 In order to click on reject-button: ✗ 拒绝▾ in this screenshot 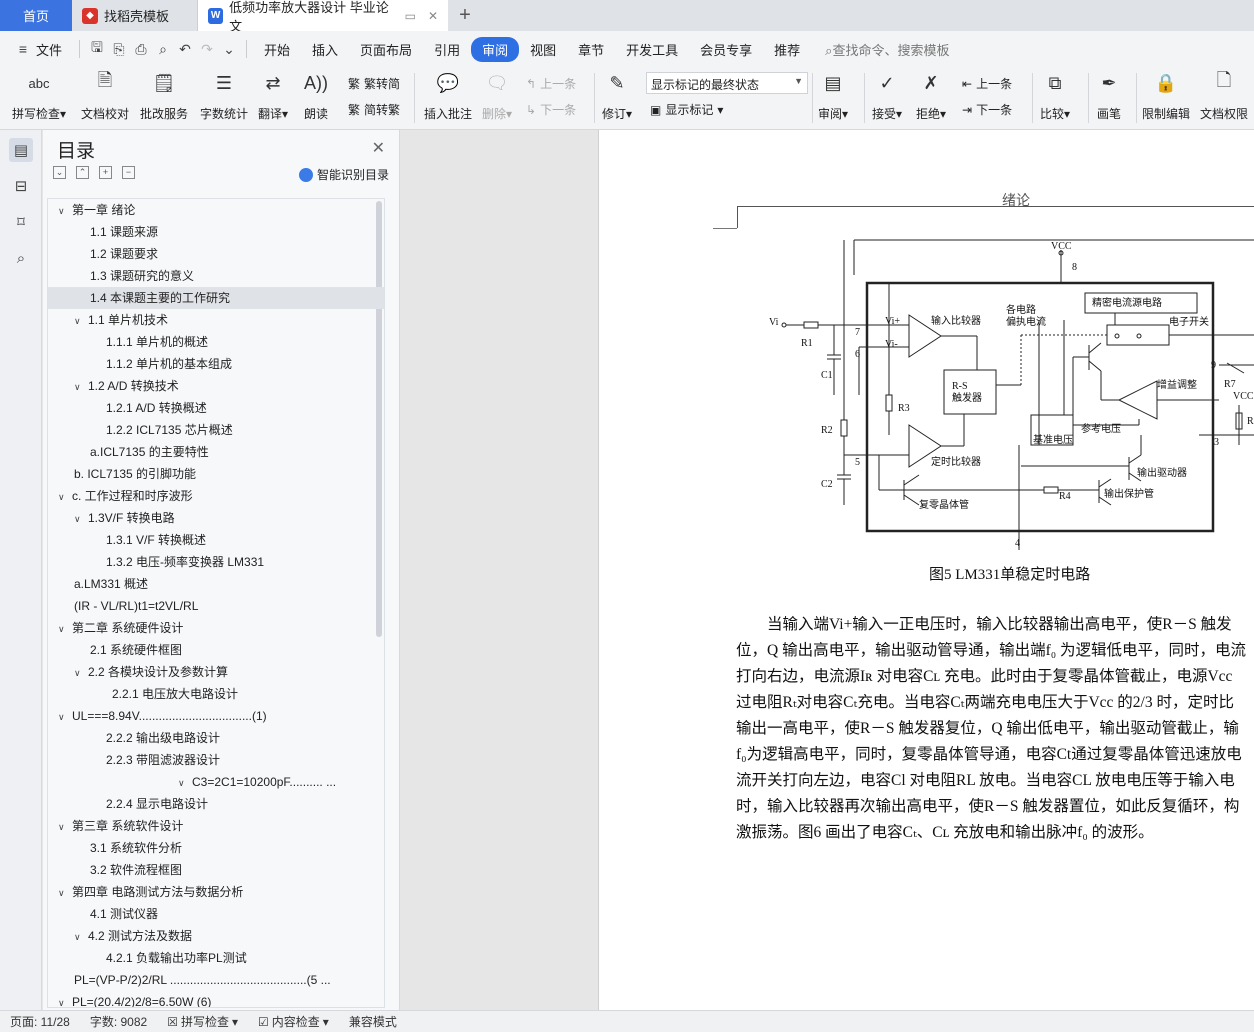, I will do `click(931, 95)`.